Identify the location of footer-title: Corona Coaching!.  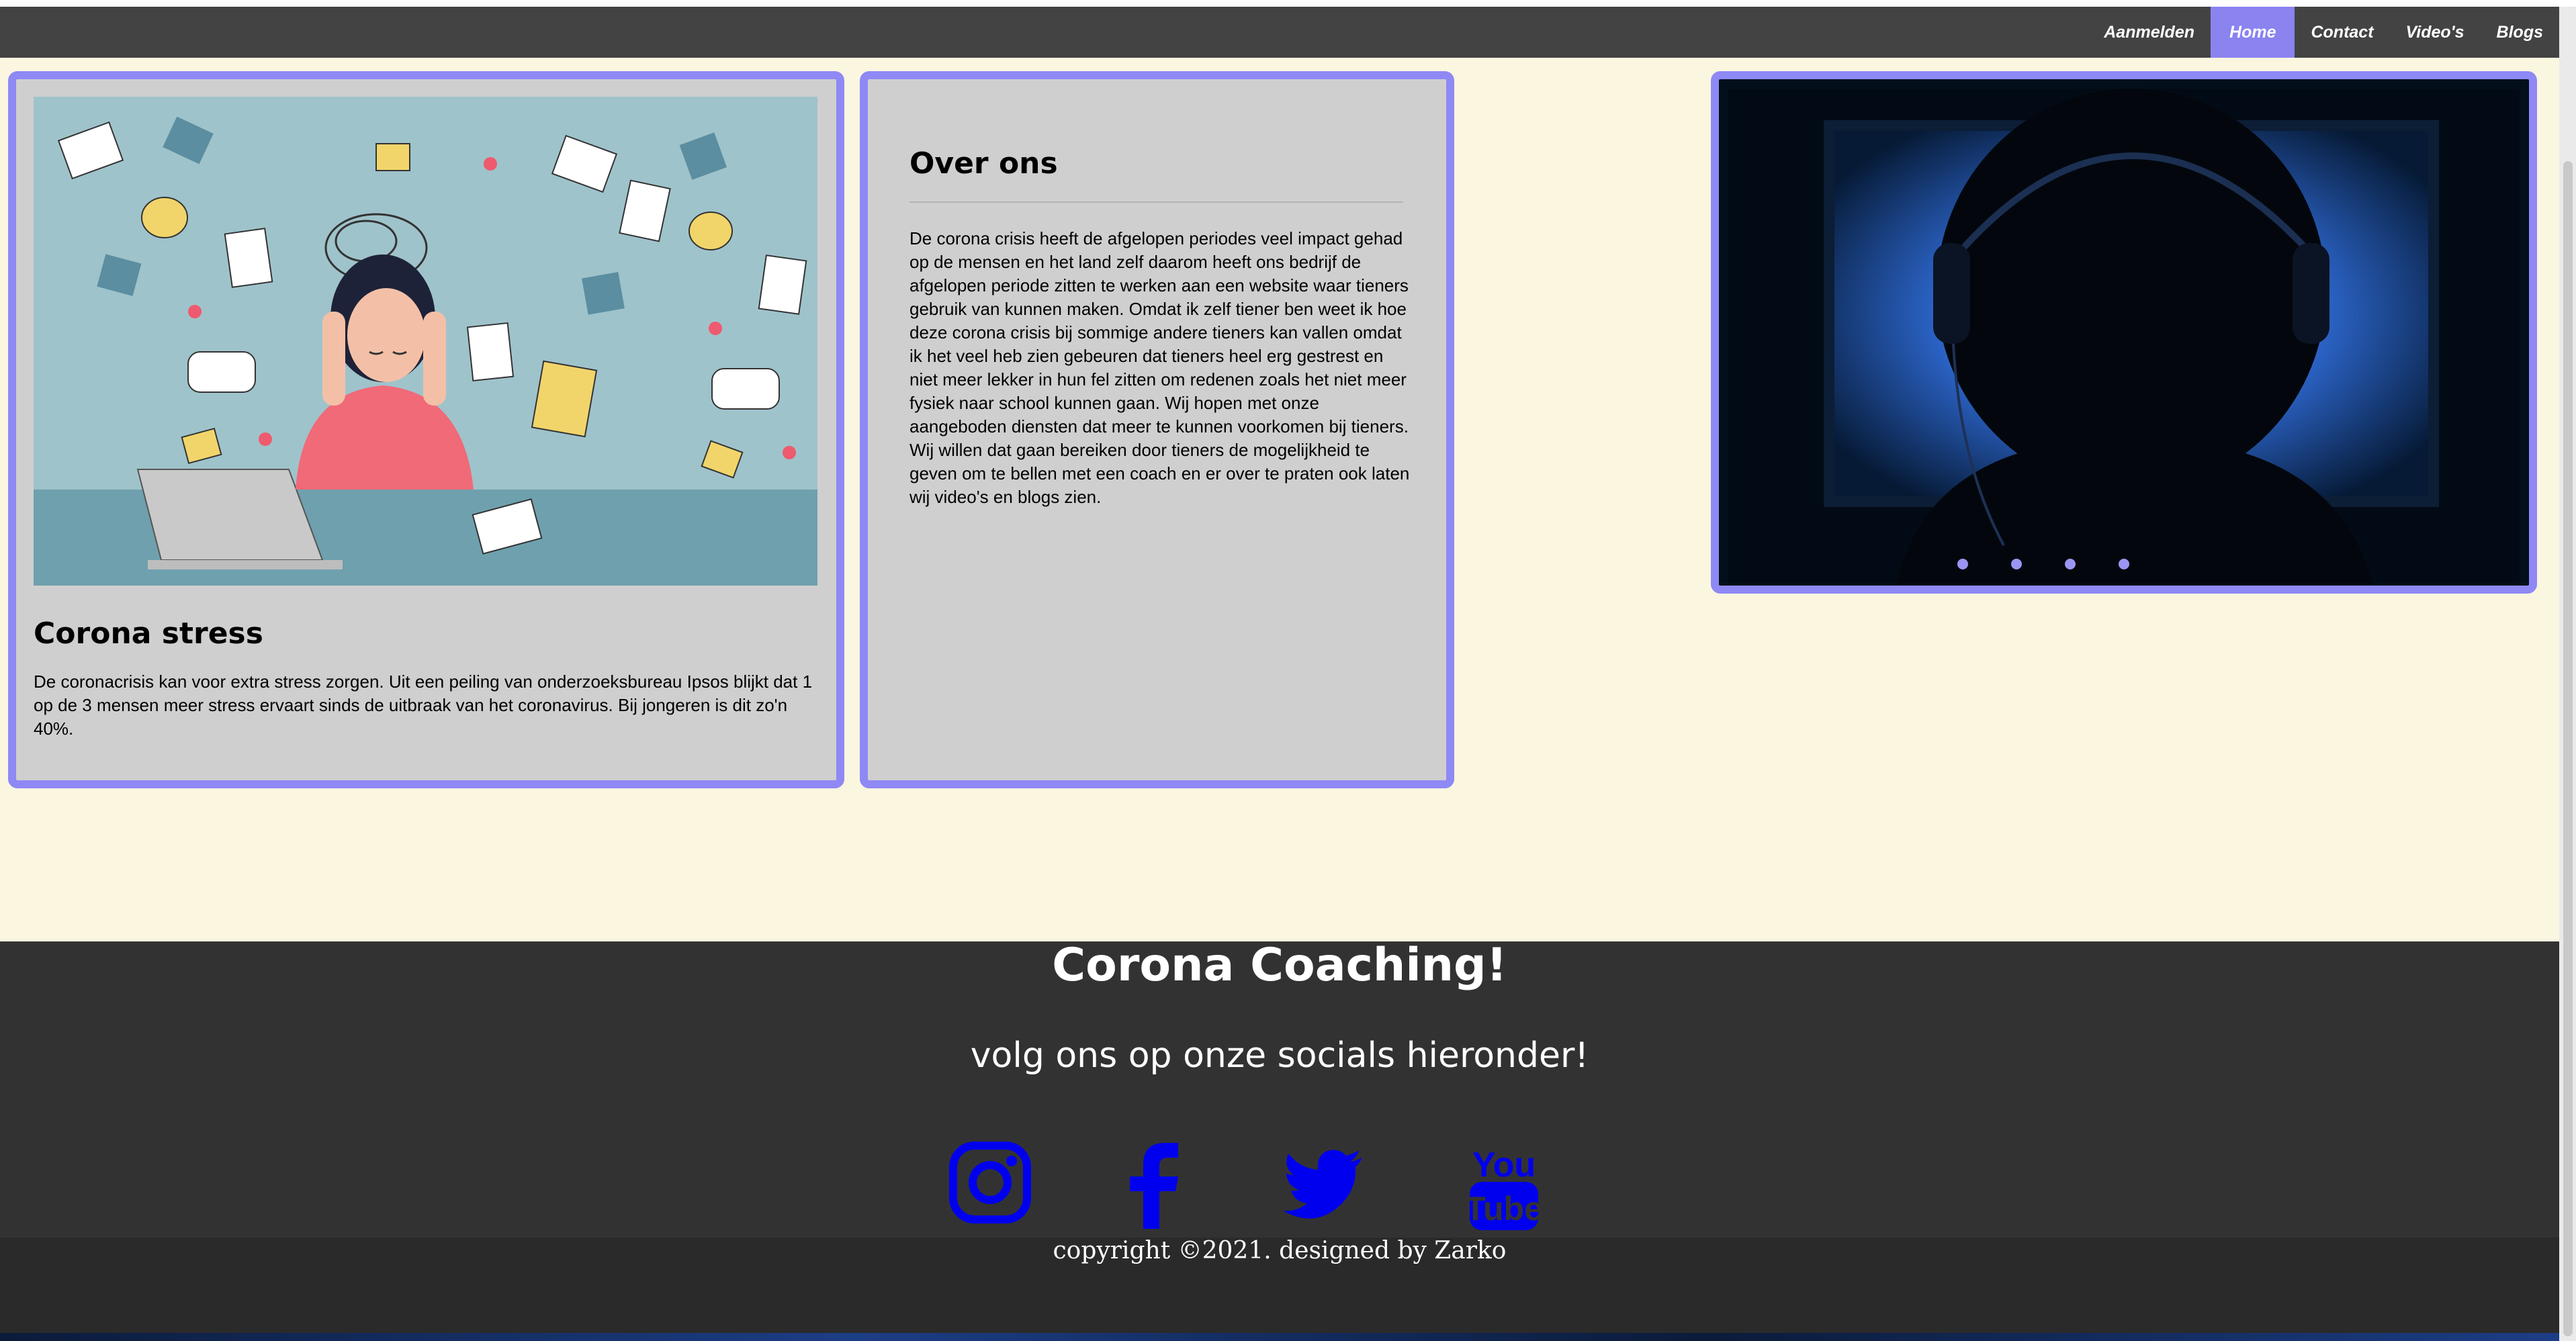
(1279, 965).